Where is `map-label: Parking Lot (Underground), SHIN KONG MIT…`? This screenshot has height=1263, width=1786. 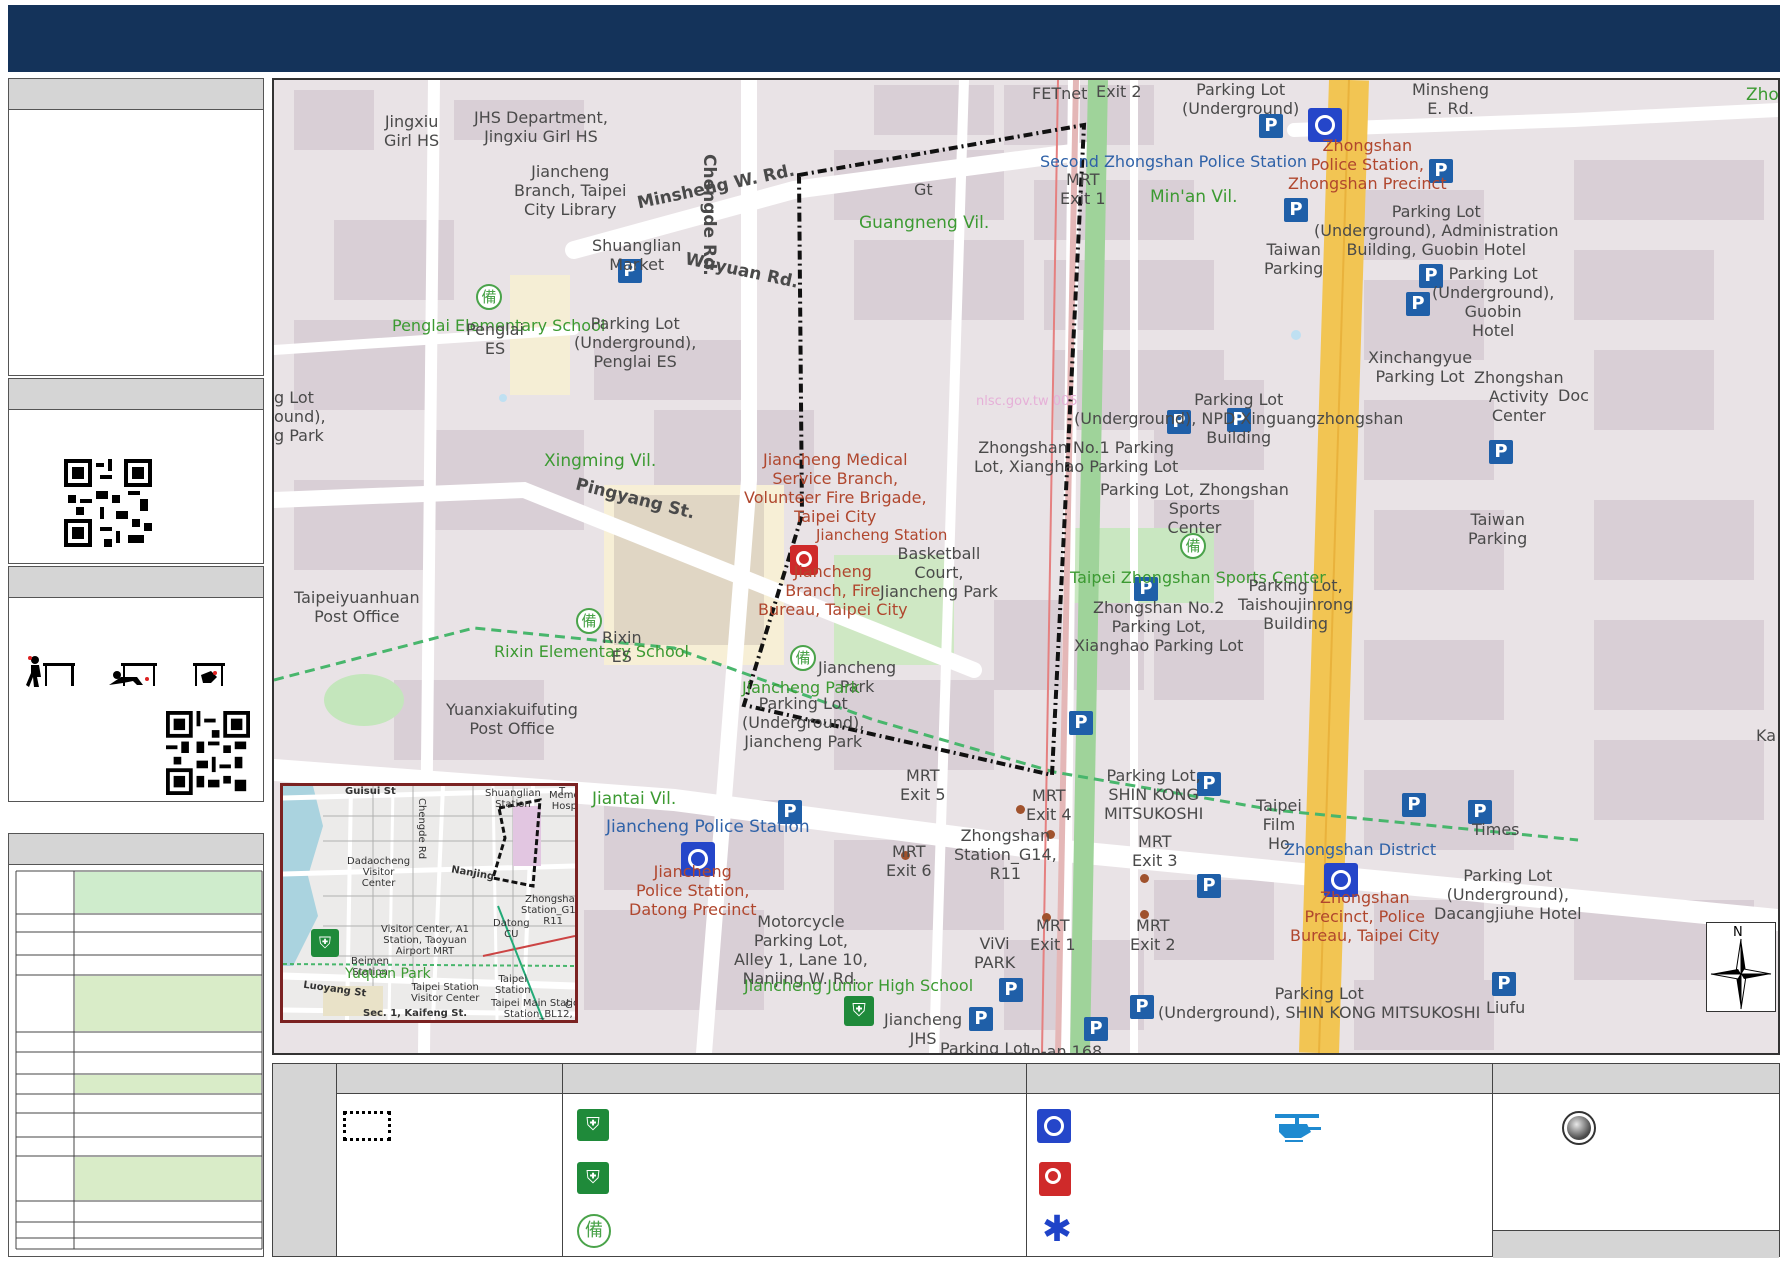
map-label: Parking Lot (Underground), SHIN KONG MIT… is located at coordinates (1319, 1003).